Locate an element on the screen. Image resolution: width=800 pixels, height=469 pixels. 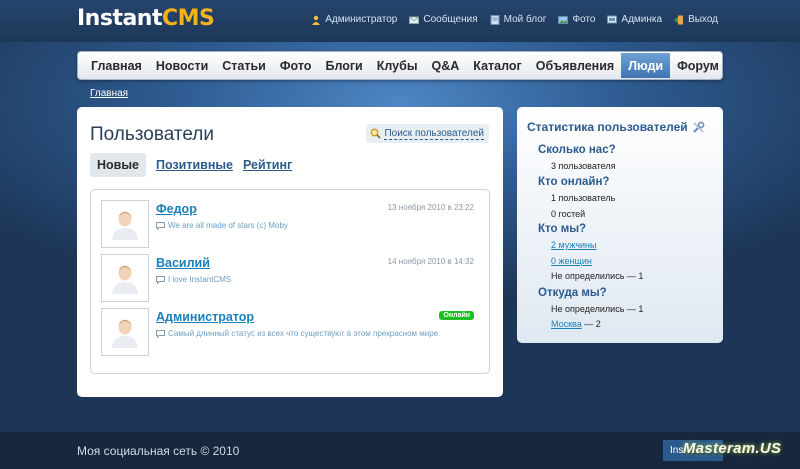
nav-item-forum: Форум is located at coordinates (698, 65).